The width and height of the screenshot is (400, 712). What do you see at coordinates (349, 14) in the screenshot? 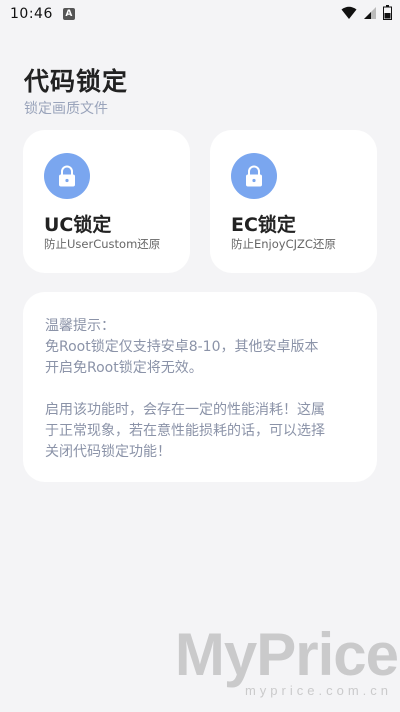
I see `wifi-icon` at bounding box center [349, 14].